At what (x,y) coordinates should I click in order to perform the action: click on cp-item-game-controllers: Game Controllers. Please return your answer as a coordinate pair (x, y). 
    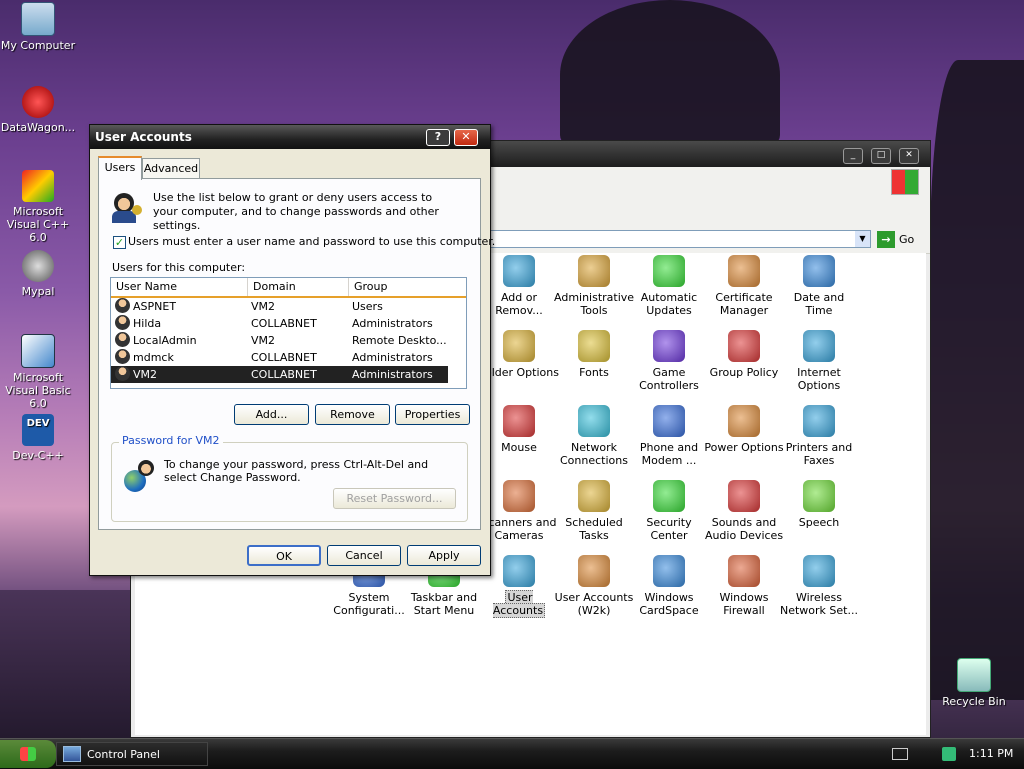
    Looking at the image, I should click on (669, 361).